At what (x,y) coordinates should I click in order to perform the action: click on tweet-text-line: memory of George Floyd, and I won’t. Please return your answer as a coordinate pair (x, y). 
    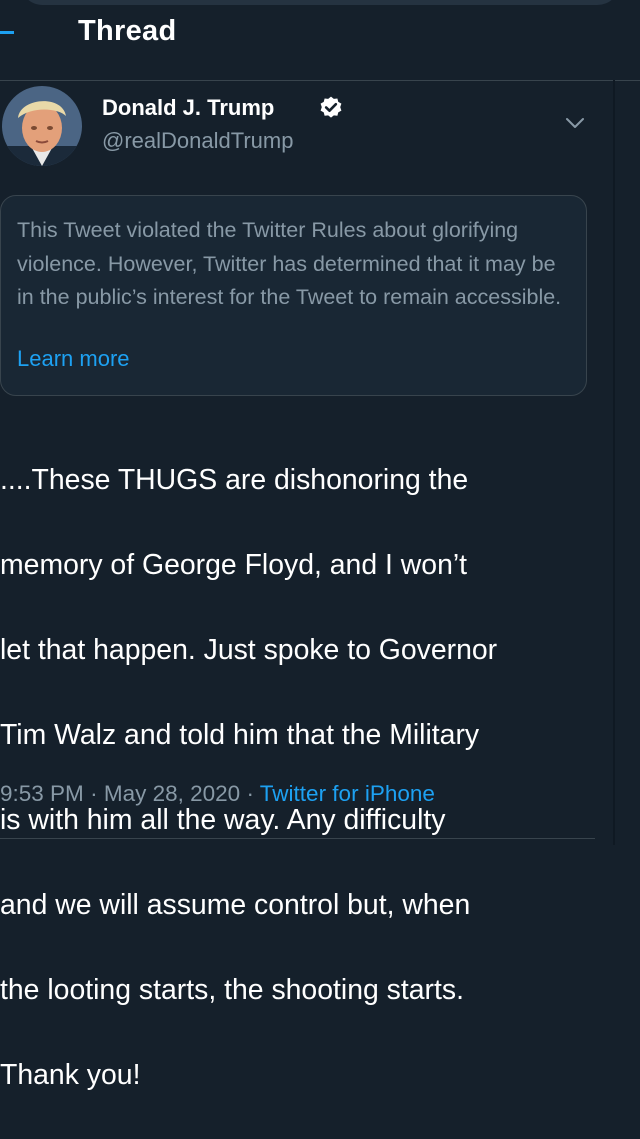
    Looking at the image, I should click on (234, 564).